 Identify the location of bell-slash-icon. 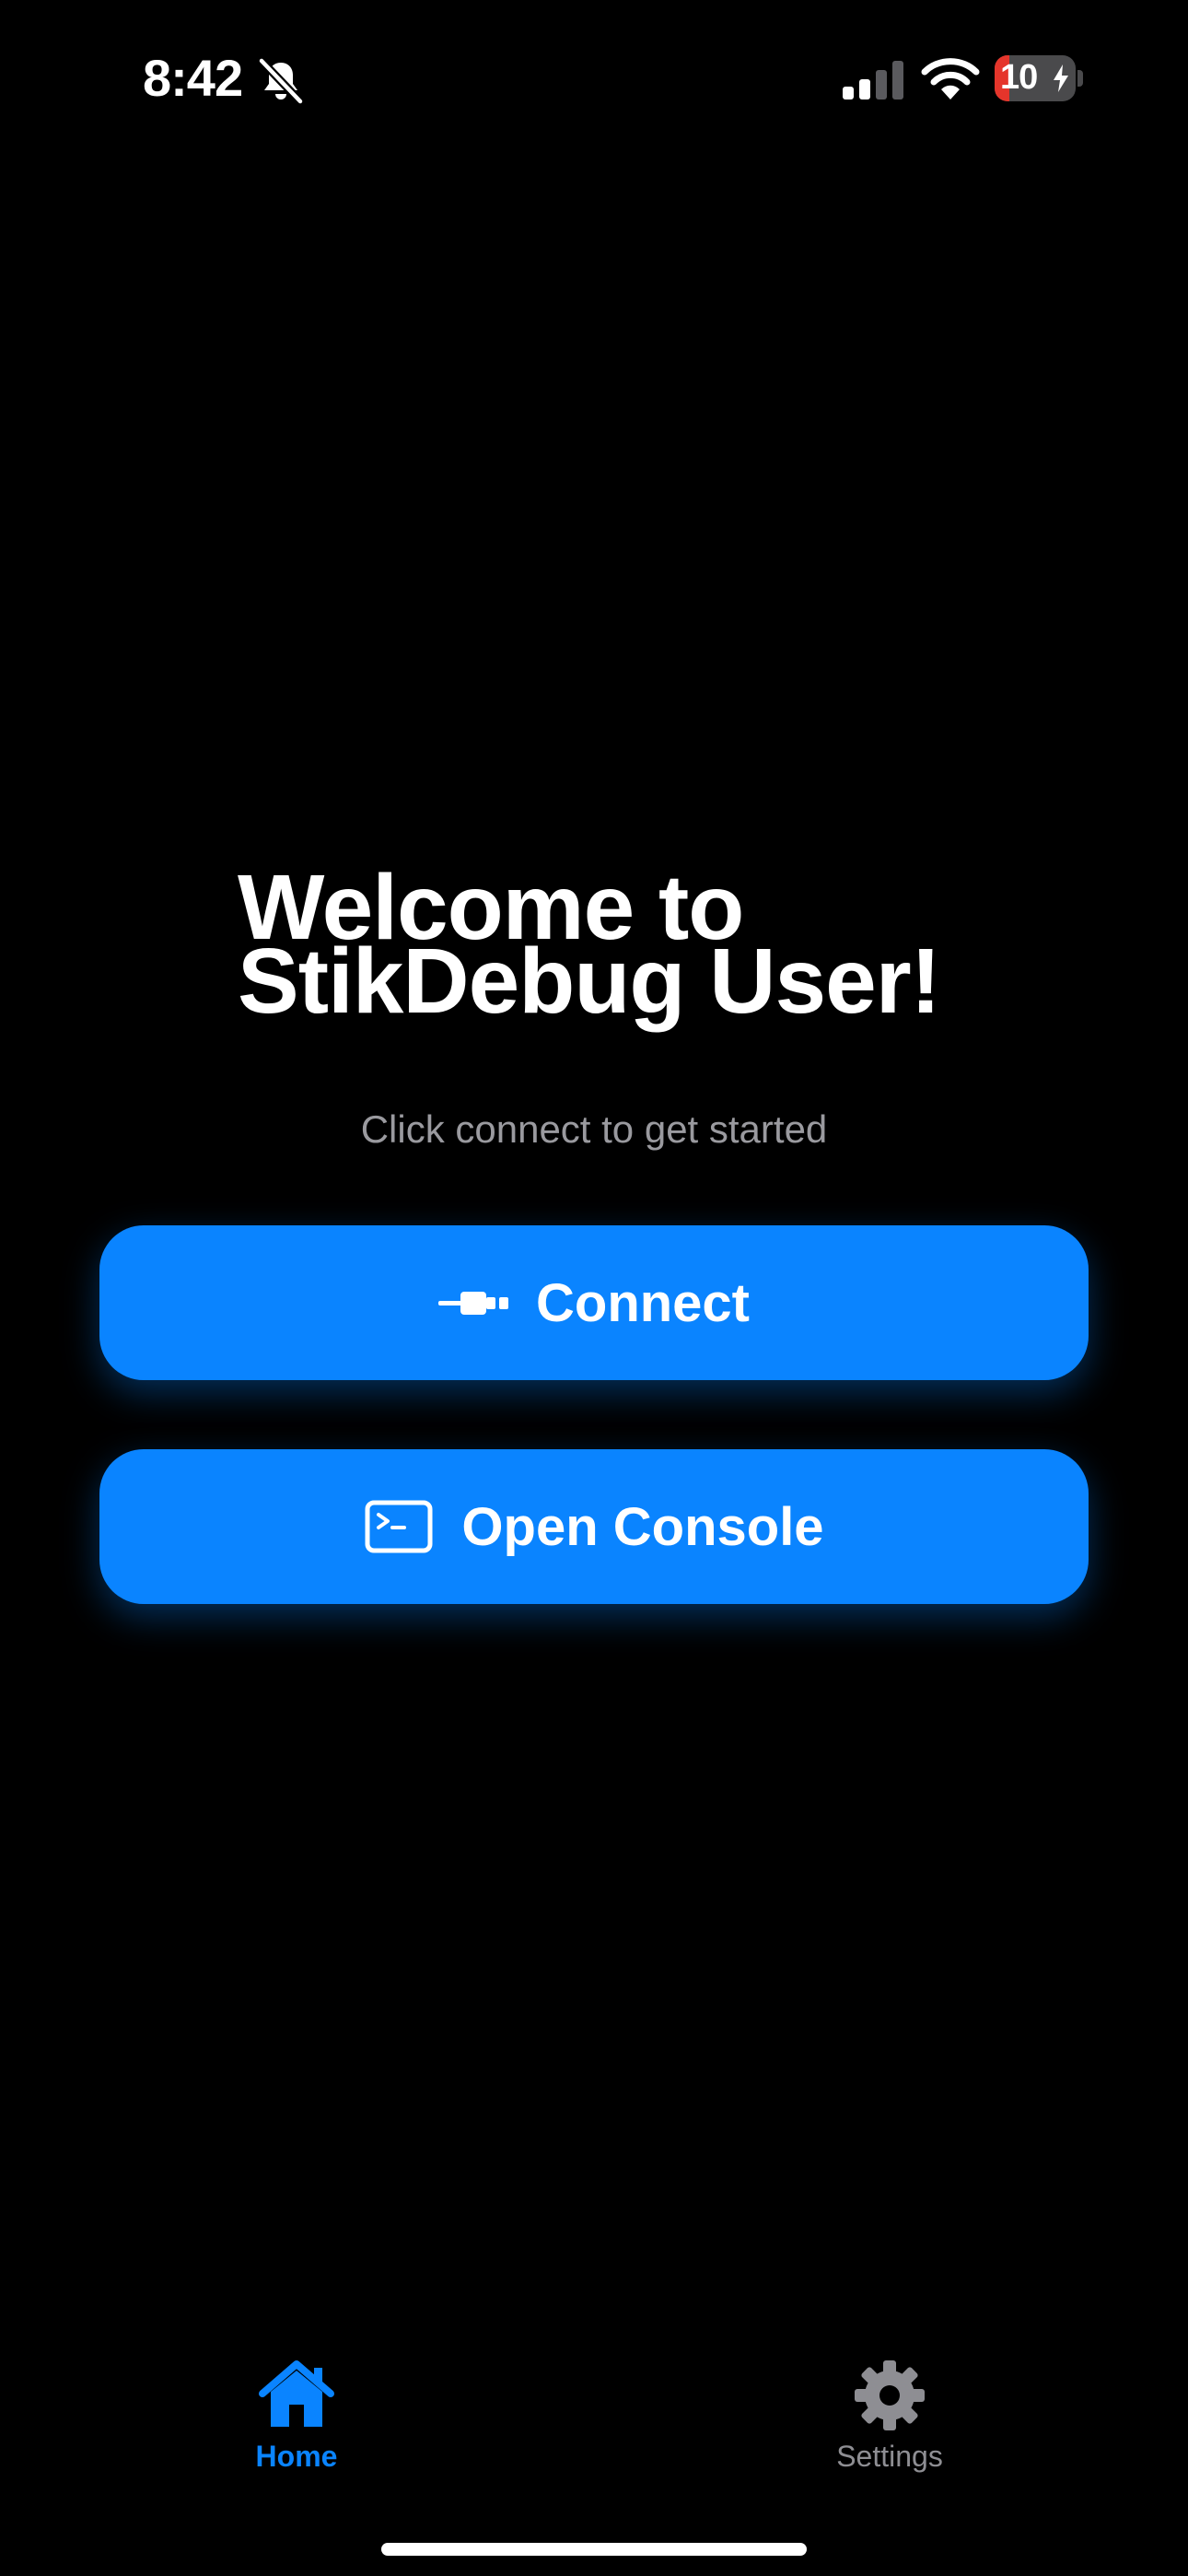
(281, 81).